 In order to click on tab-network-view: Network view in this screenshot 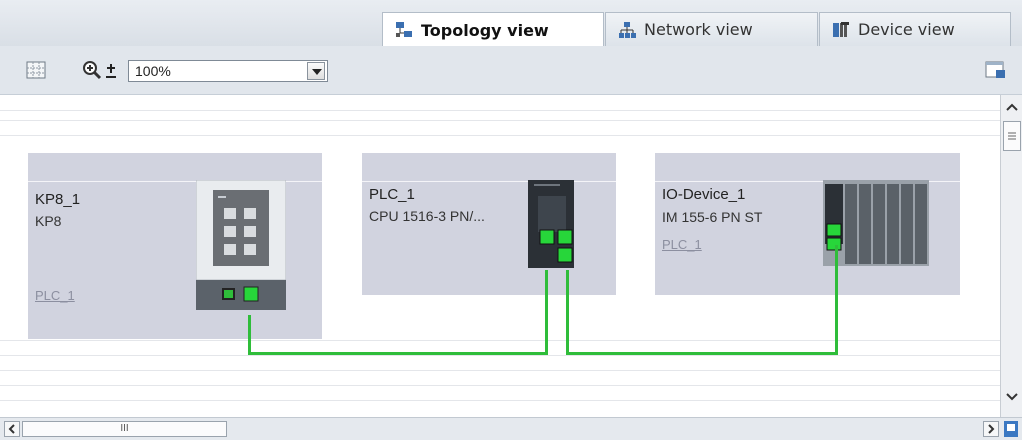, I will do `click(711, 29)`.